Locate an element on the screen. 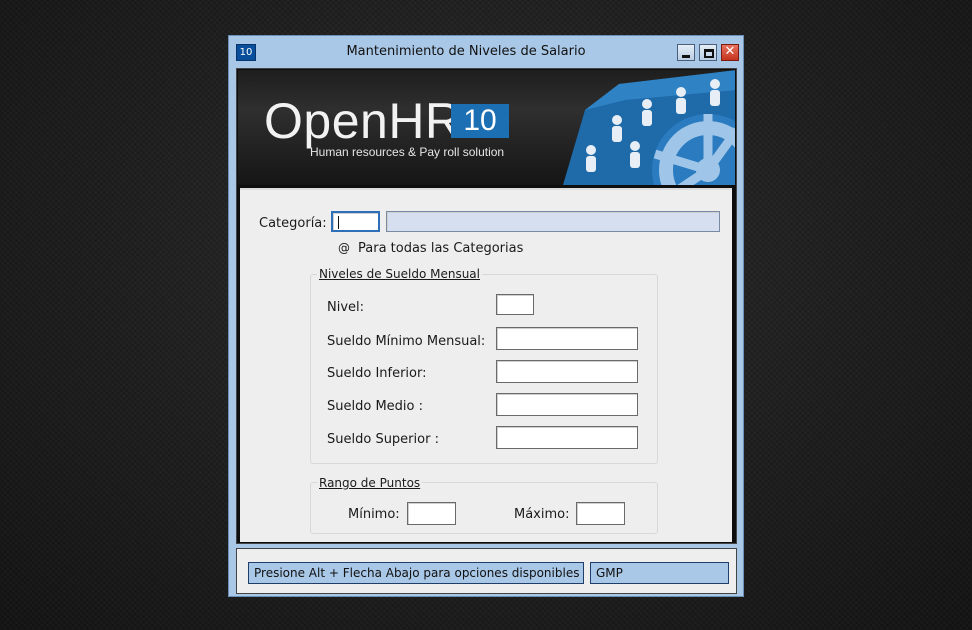 This screenshot has width=972, height=630. maximize-button is located at coordinates (708, 52).